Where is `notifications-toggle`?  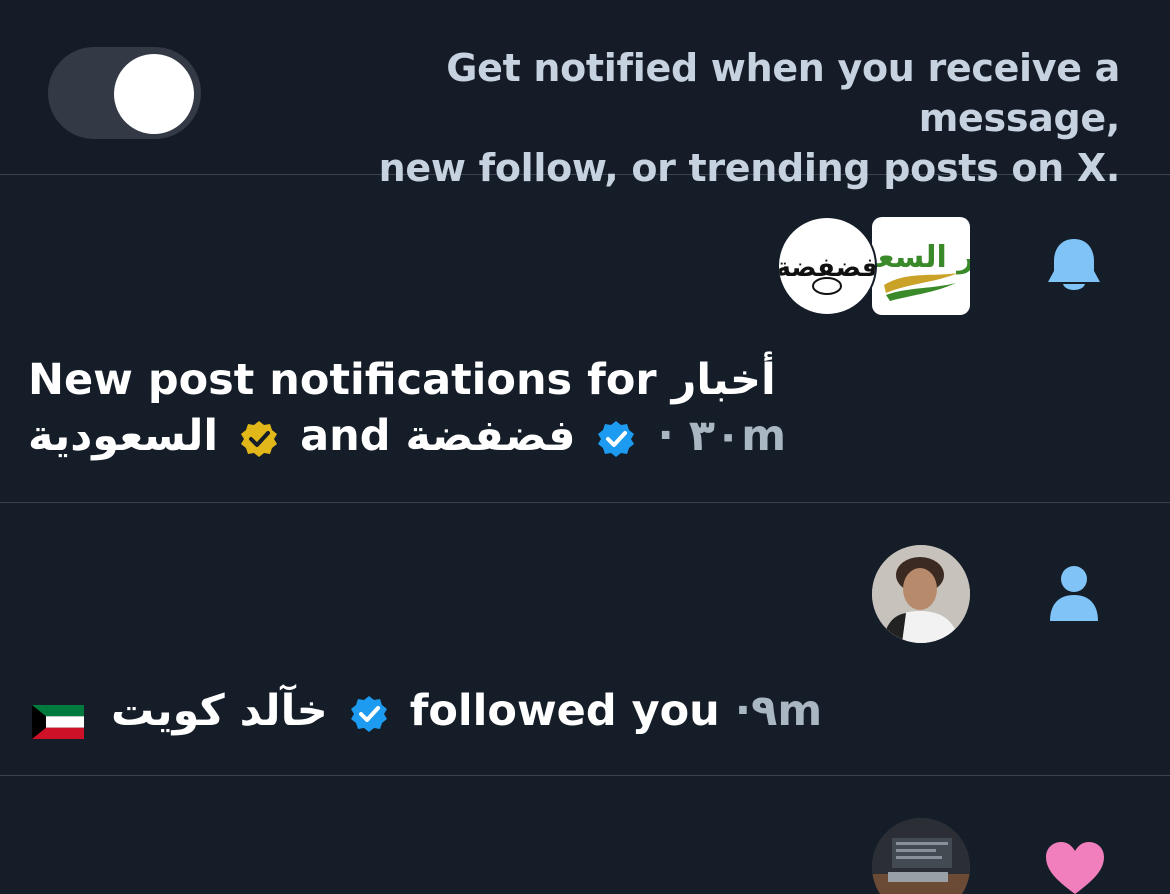 notifications-toggle is located at coordinates (124, 93).